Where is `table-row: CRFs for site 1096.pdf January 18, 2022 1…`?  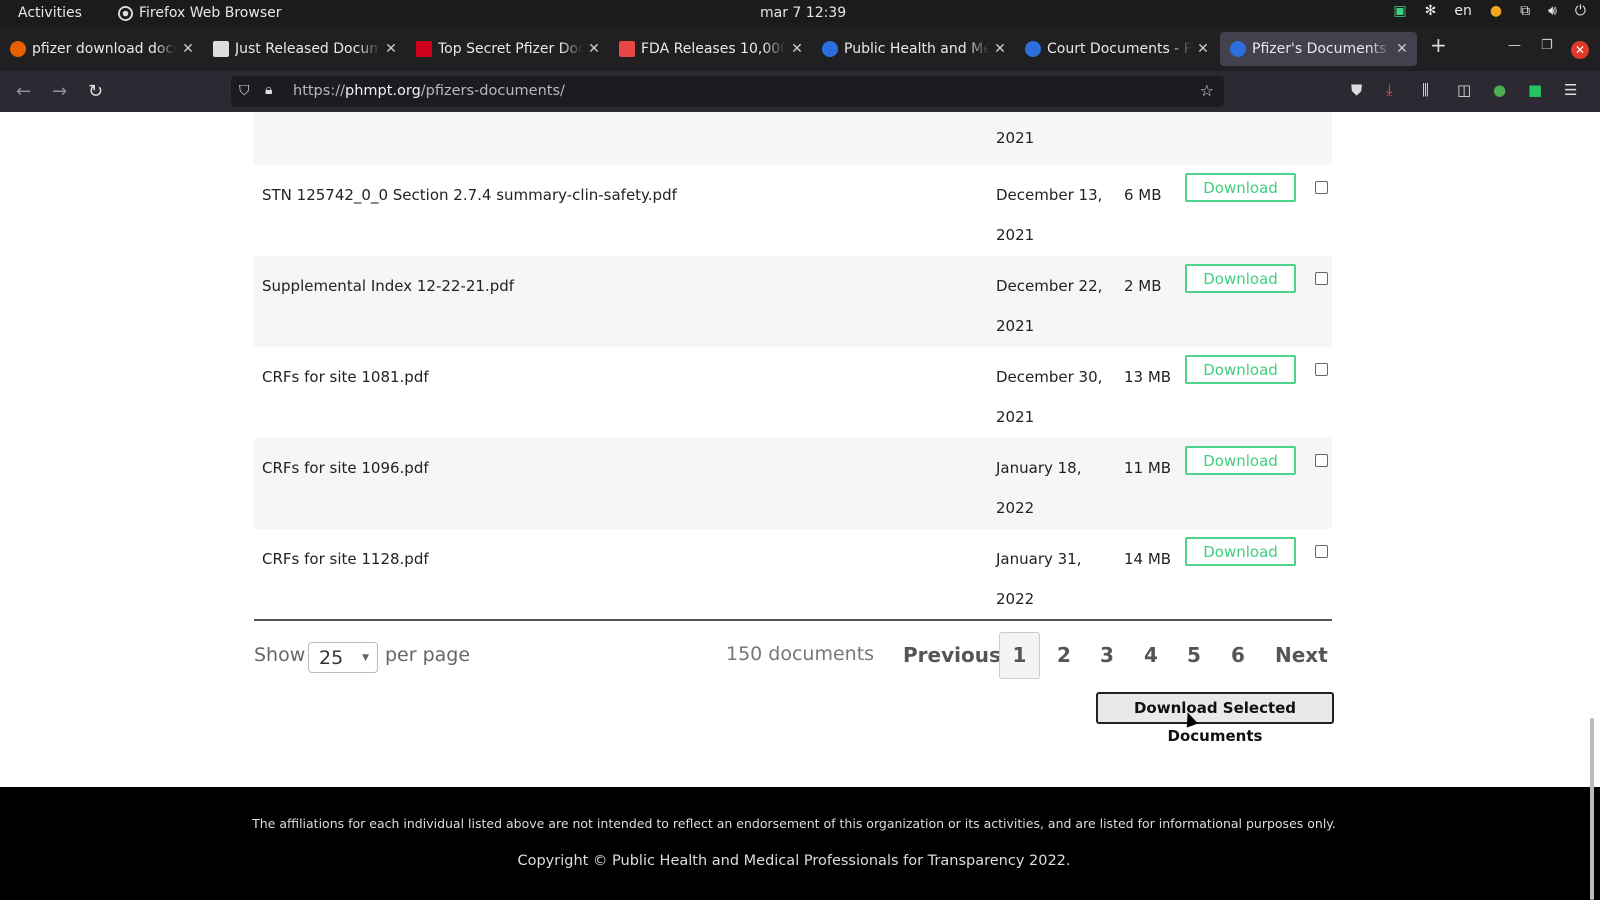
table-row: CRFs for site 1096.pdf January 18, 2022 1… is located at coordinates (793, 483).